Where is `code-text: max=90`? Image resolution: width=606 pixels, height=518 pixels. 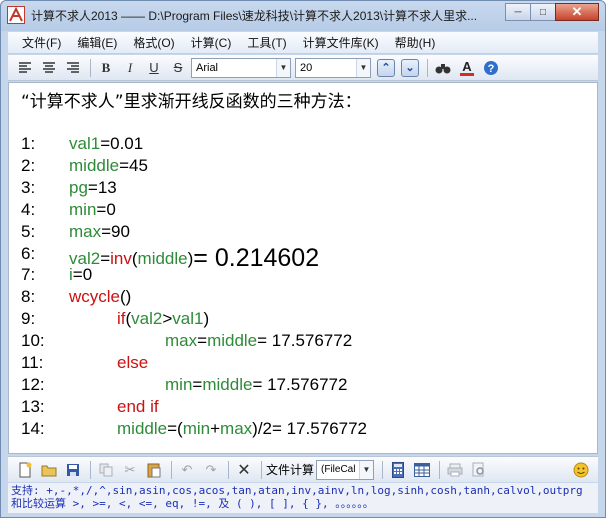
code-text: max=90 is located at coordinates (99, 232).